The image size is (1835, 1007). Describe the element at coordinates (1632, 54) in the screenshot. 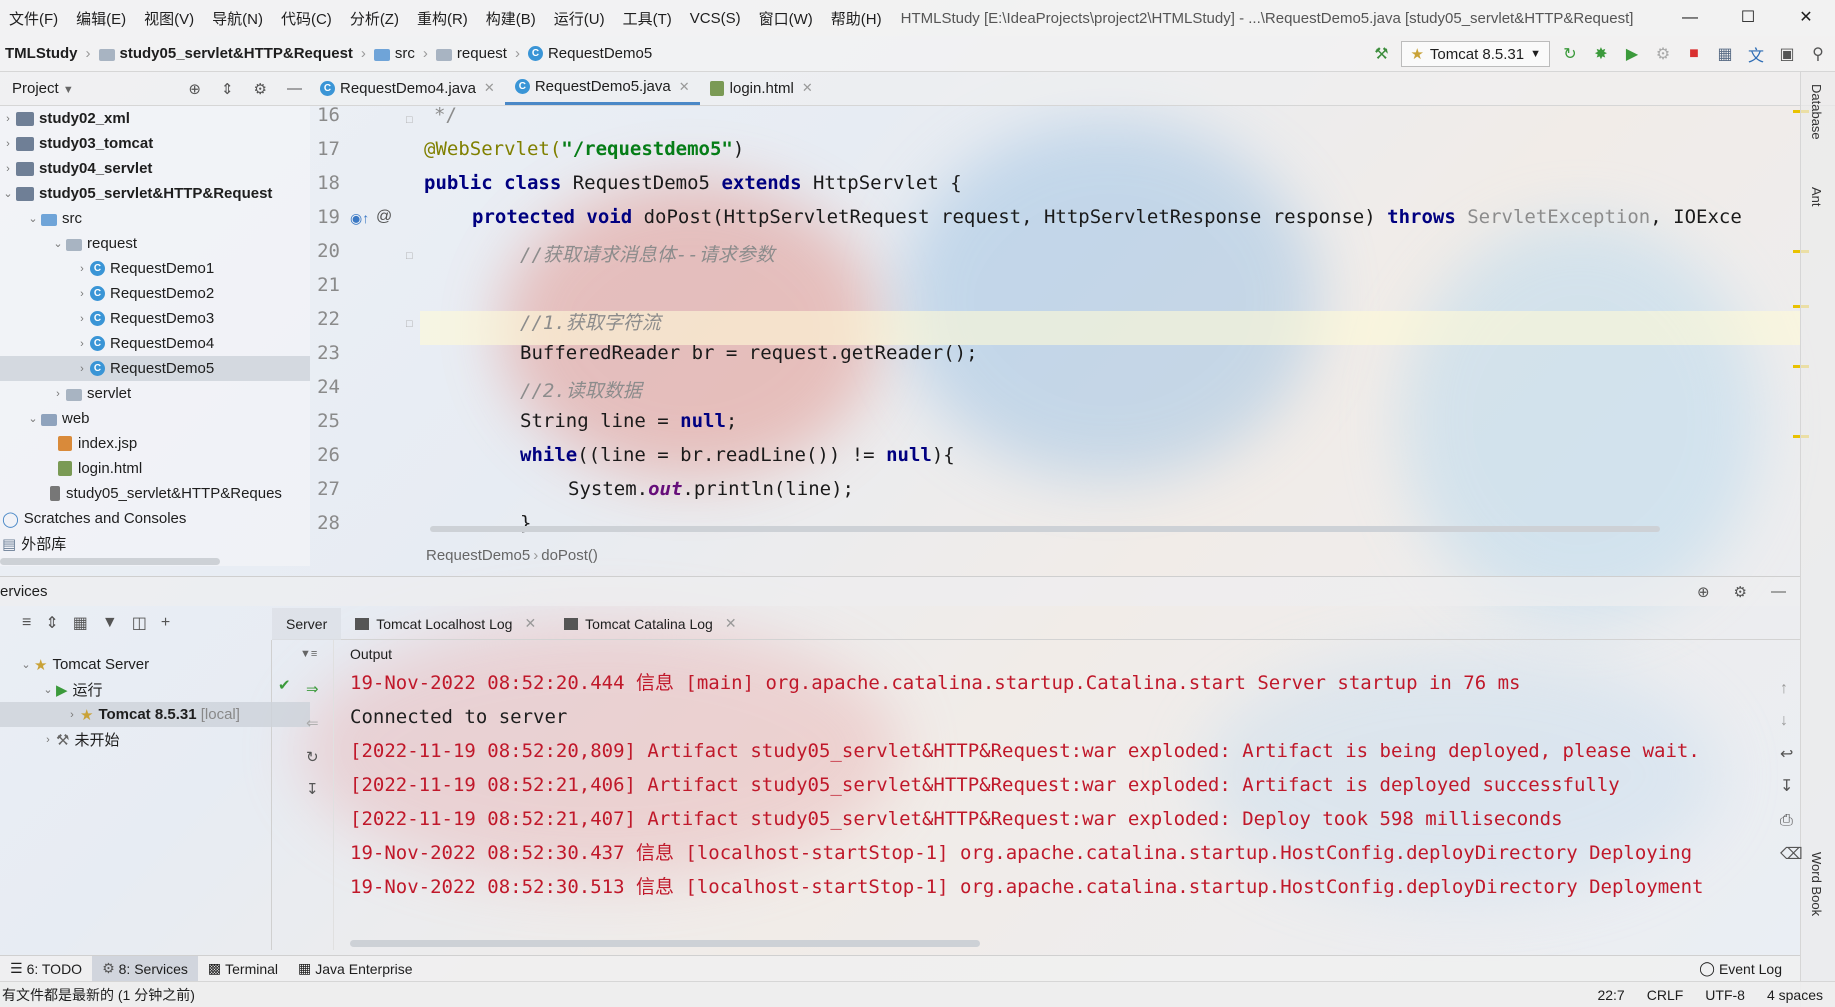

I see `coverage-icon: ▶` at that location.